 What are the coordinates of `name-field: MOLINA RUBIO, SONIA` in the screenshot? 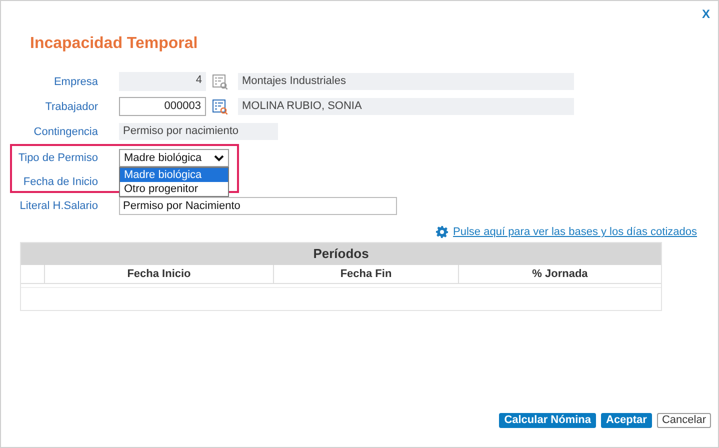 It's located at (406, 106).